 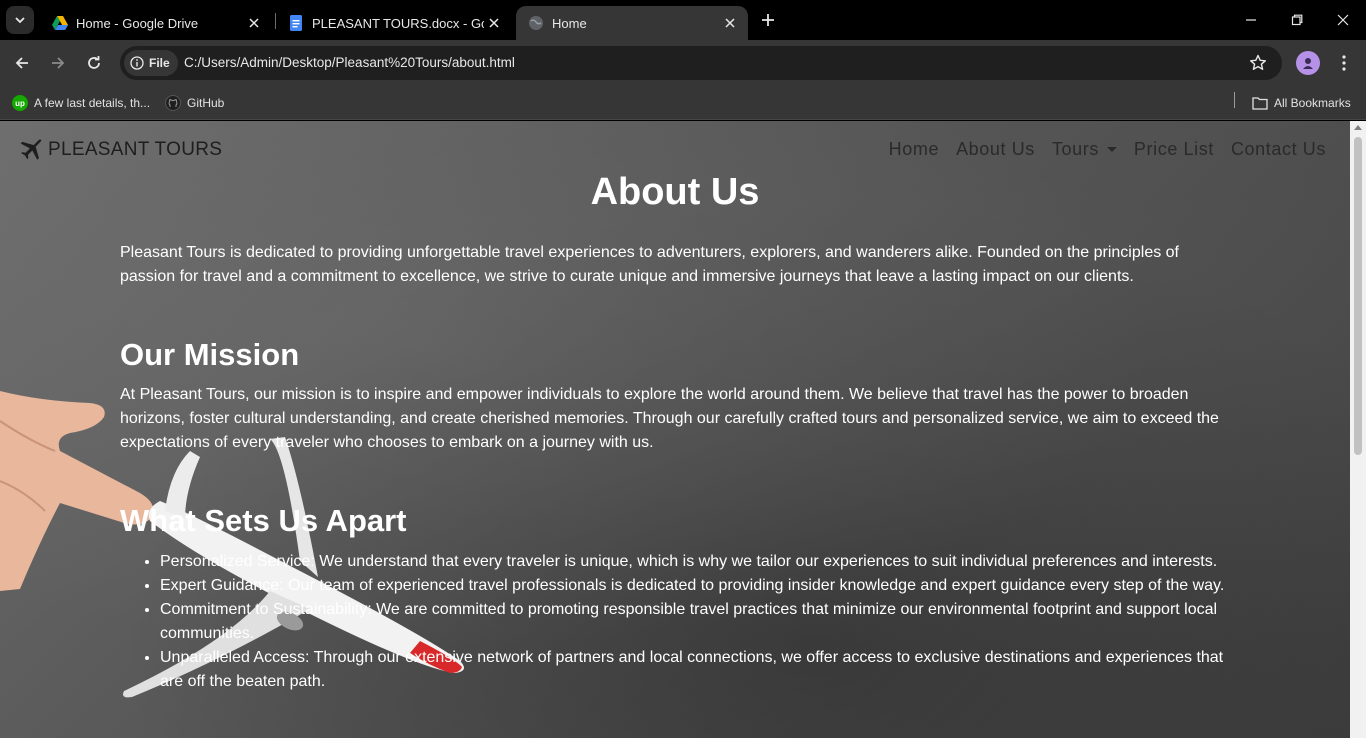 I want to click on folder-icon, so click(x=1260, y=103).